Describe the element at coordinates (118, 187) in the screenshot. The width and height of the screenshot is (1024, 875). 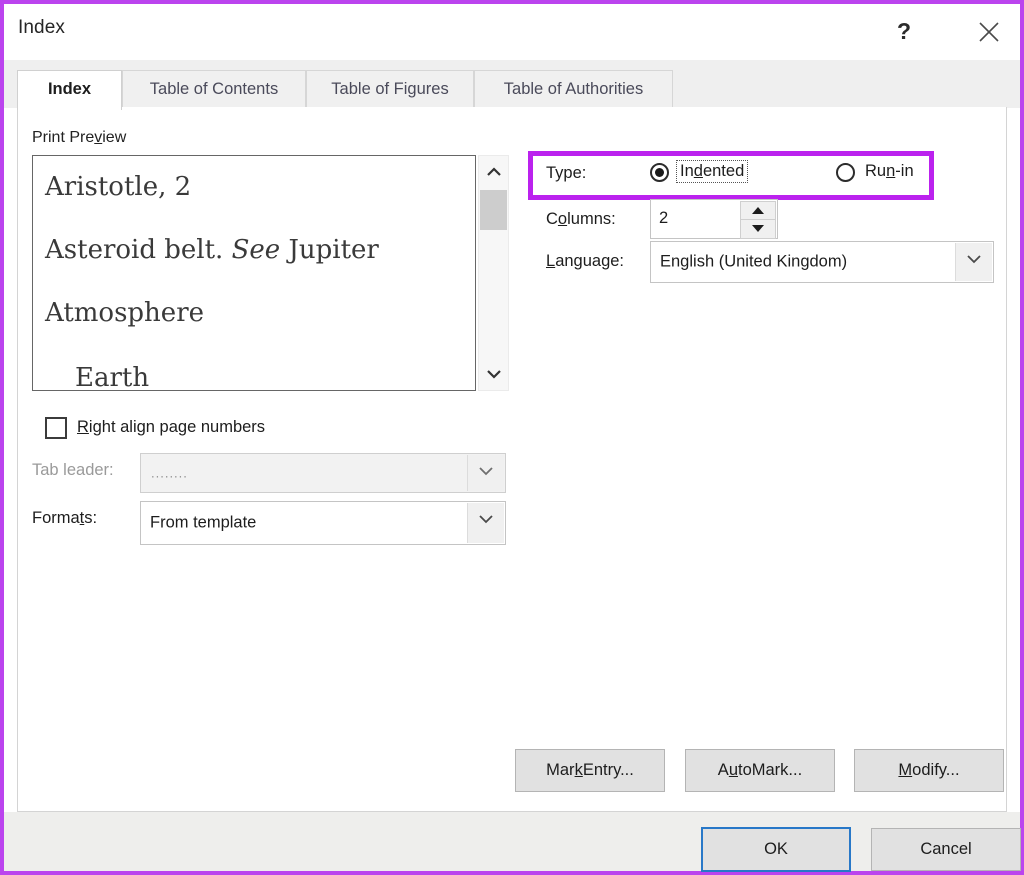
I see `preview-line: Aristotle, 2` at that location.